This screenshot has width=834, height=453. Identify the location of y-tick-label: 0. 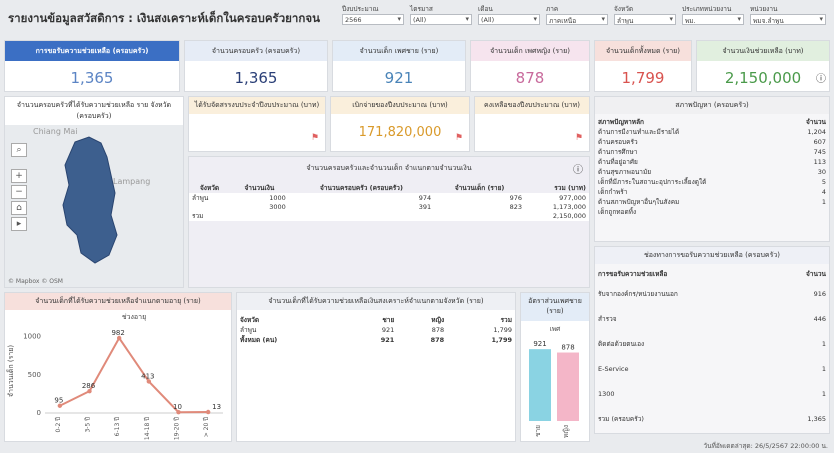
(39, 413).